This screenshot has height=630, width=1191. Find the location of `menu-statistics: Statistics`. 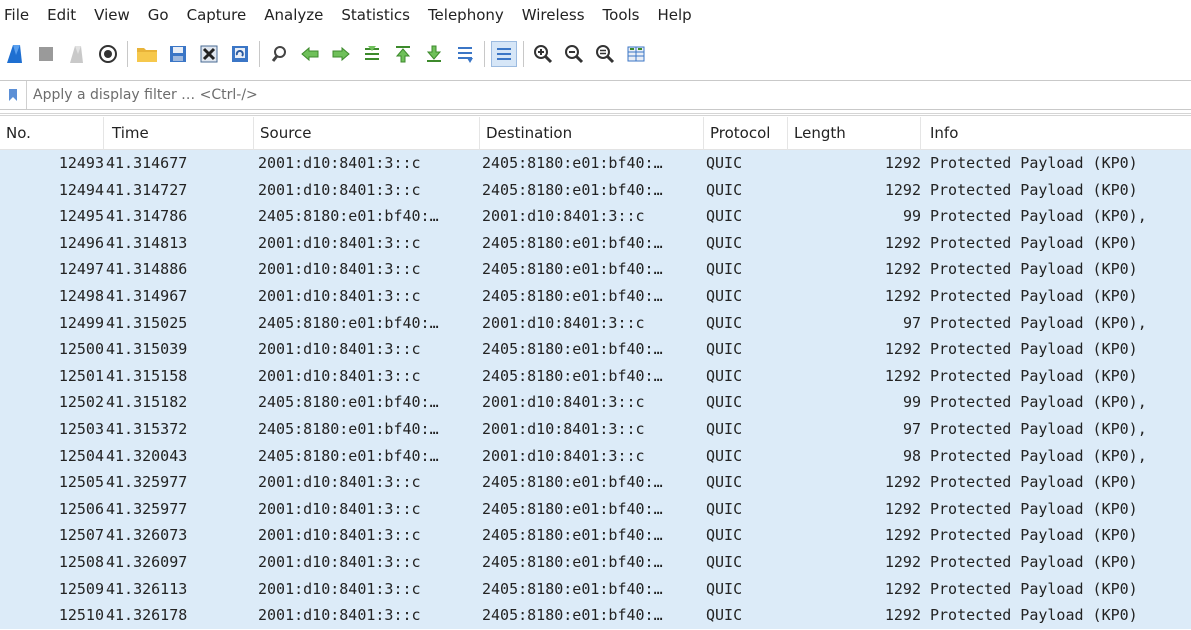

menu-statistics: Statistics is located at coordinates (375, 15).